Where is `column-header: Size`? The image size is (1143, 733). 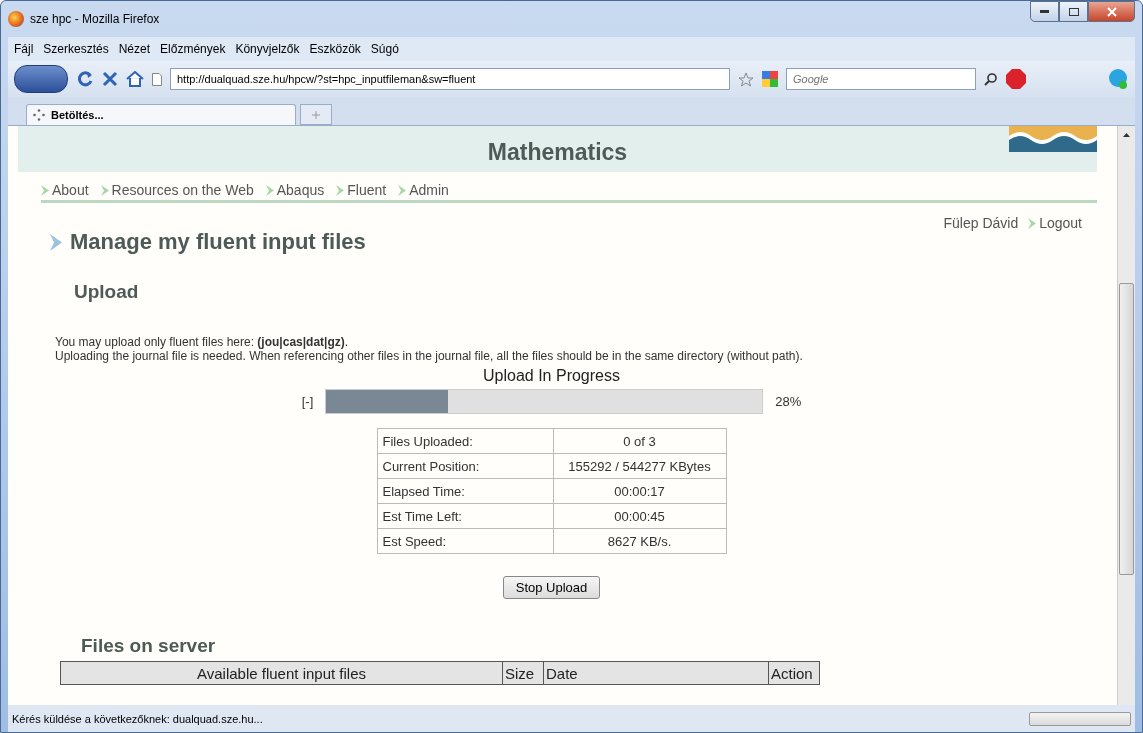
column-header: Size is located at coordinates (523, 673).